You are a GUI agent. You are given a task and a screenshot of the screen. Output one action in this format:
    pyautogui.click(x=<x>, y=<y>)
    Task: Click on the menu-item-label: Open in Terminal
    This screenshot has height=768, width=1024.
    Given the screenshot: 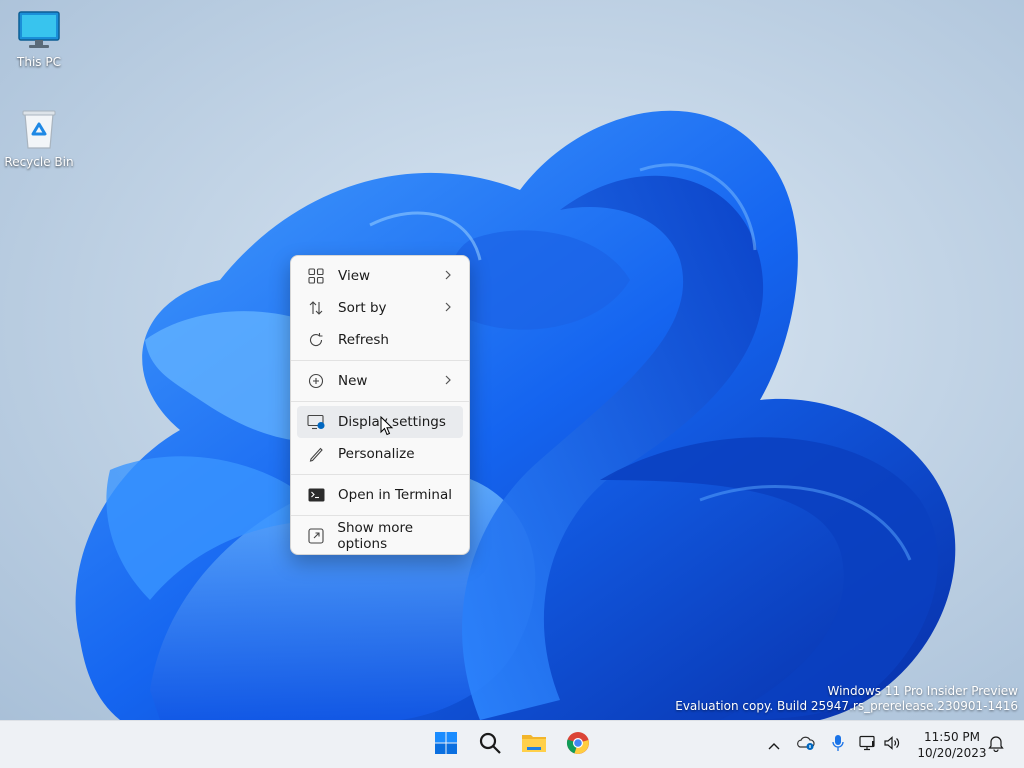 What is the action you would take?
    pyautogui.click(x=395, y=495)
    